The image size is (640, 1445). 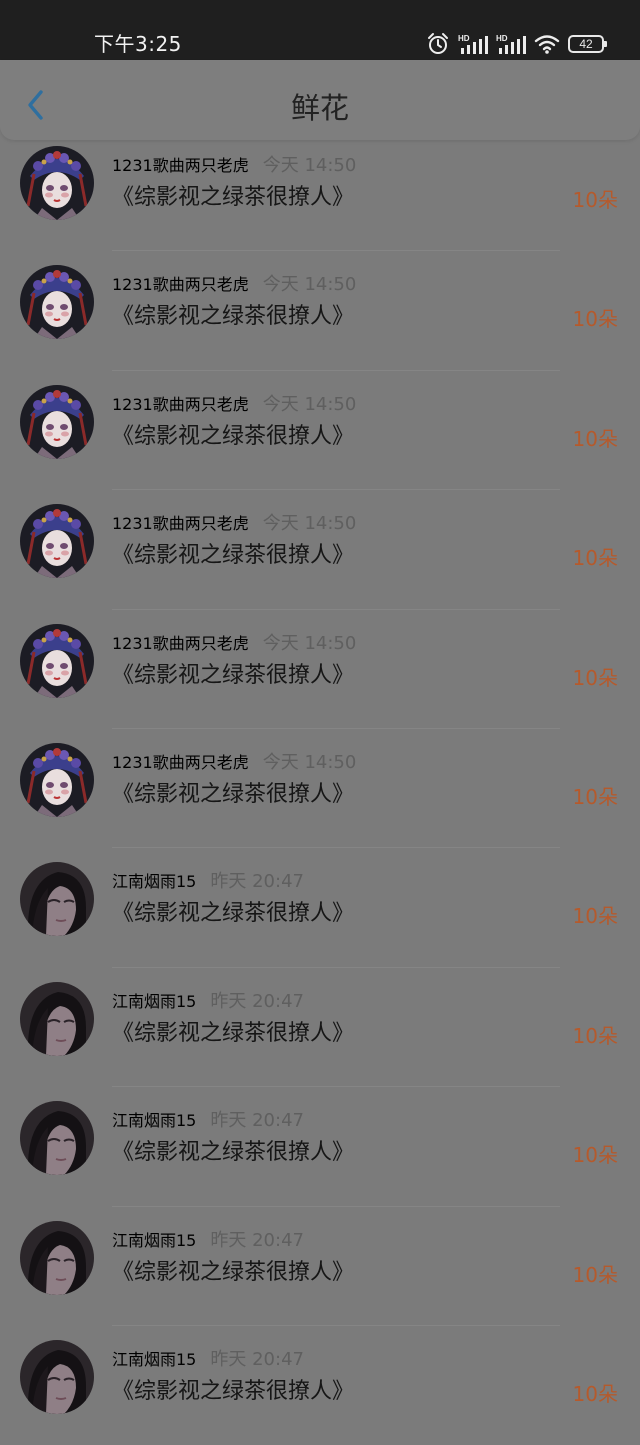 I want to click on status-bar: 下午3:25 HD HD 42, so click(x=320, y=30).